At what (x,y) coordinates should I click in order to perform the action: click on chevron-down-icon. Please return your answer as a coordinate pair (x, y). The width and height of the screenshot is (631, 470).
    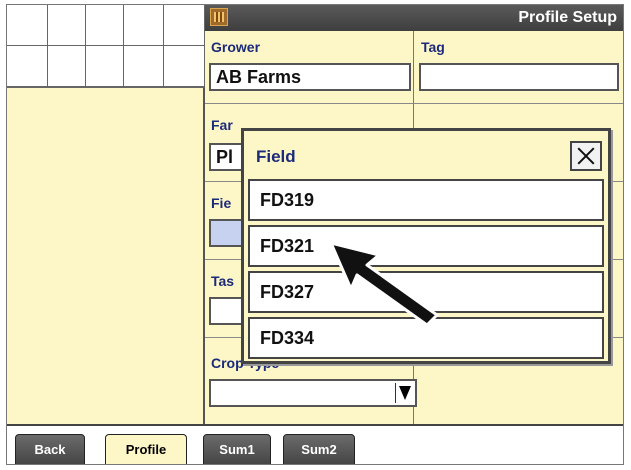
    Looking at the image, I should click on (404, 393).